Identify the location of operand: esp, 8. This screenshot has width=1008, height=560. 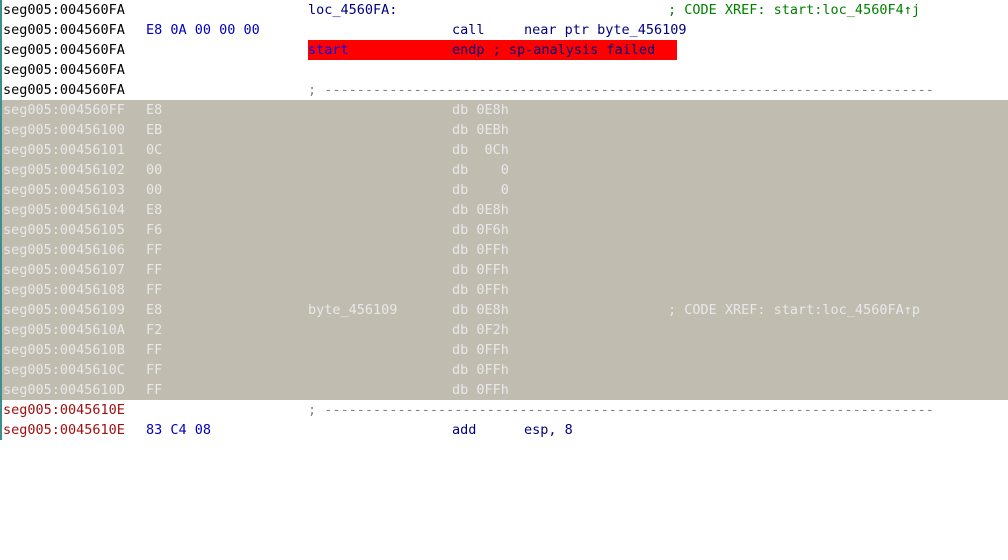
(548, 430).